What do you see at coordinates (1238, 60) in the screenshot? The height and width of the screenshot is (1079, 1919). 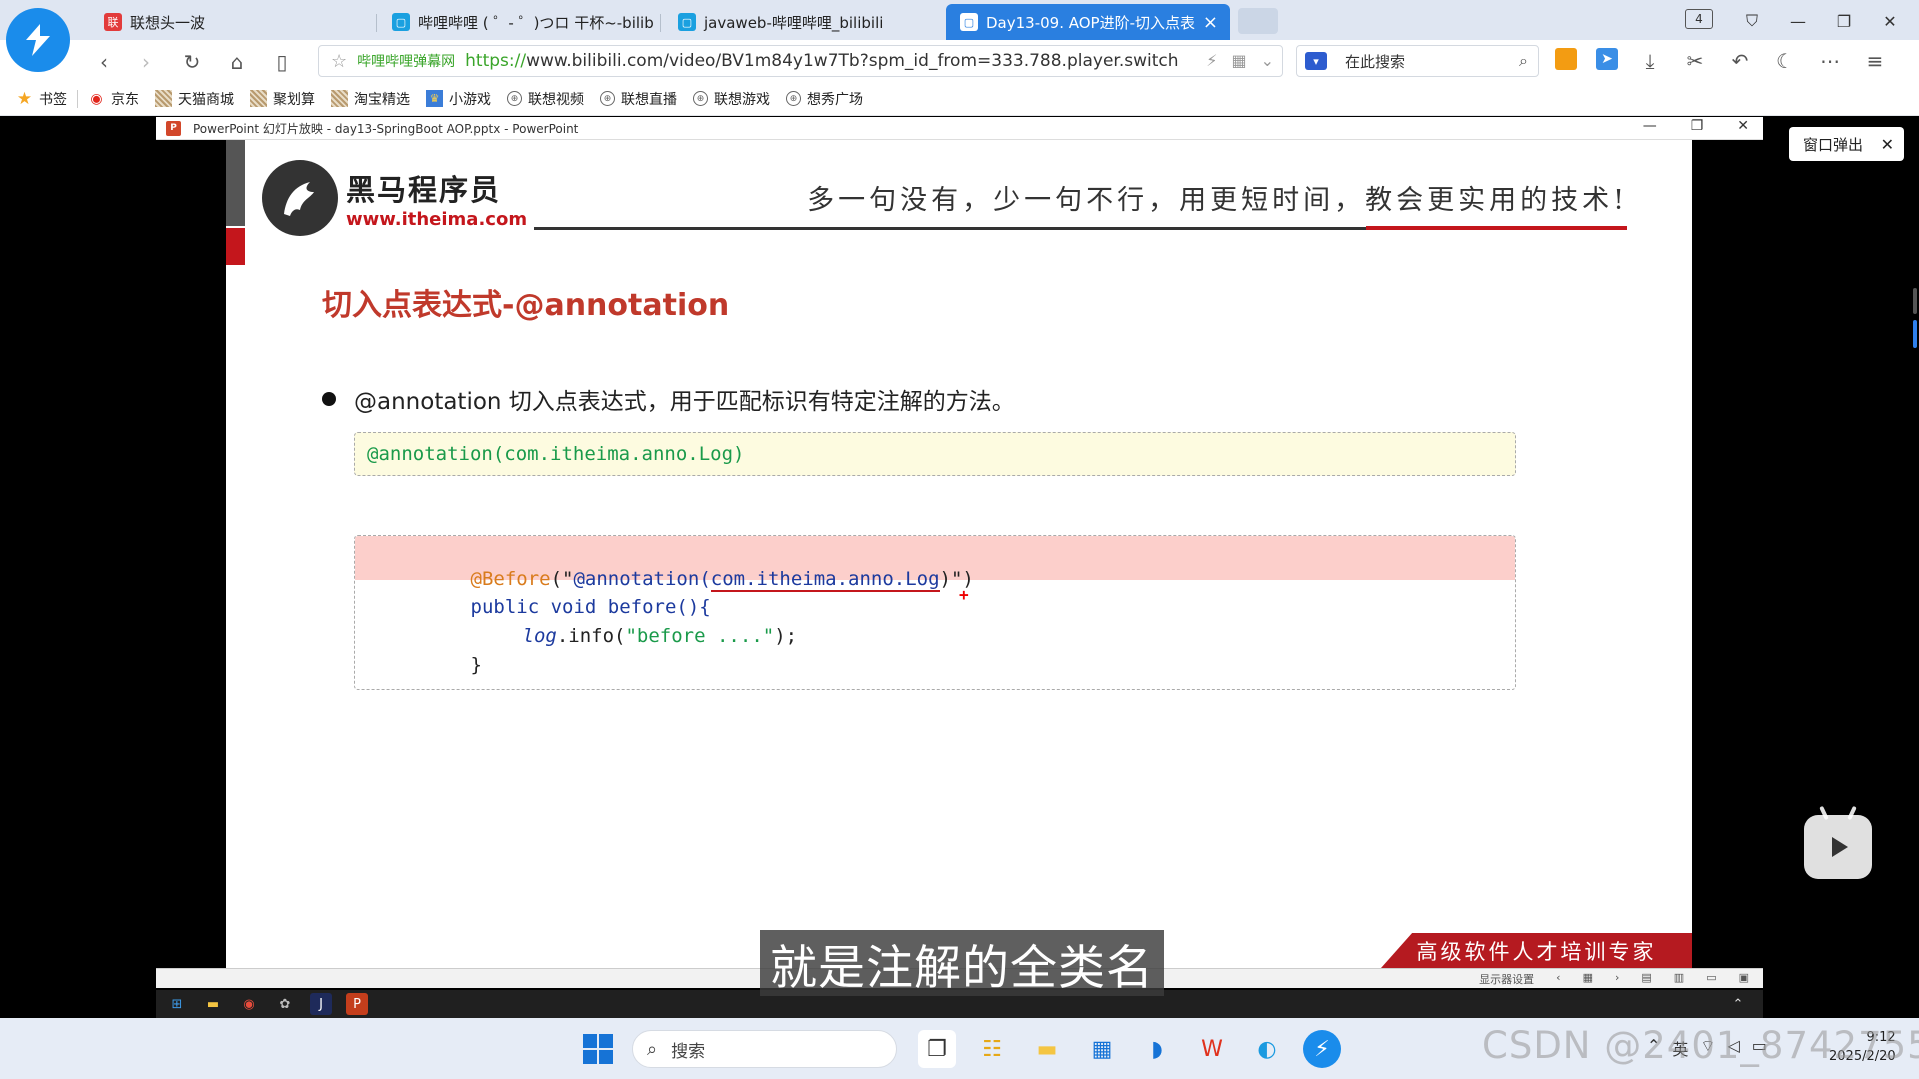 I see `qr-icon: ▦` at bounding box center [1238, 60].